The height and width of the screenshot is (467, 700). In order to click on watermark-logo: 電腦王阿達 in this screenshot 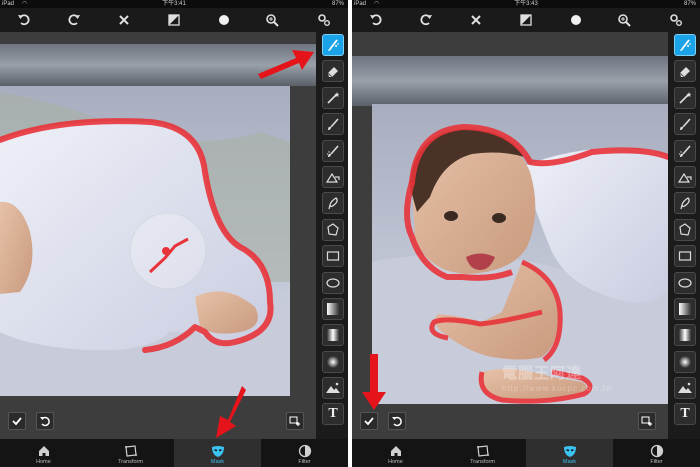, I will do `click(542, 373)`.